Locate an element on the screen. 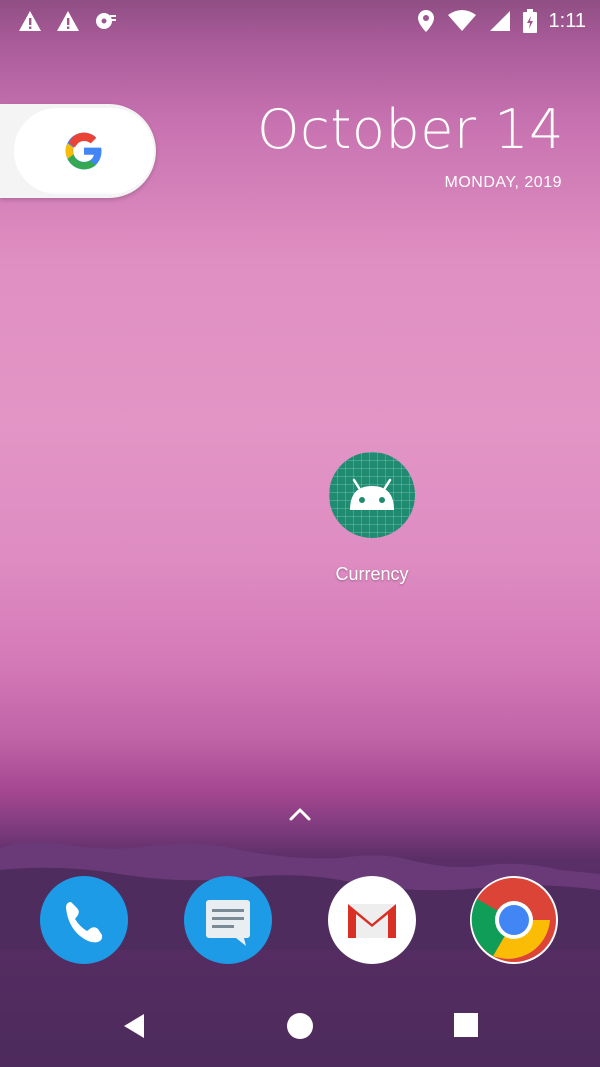 This screenshot has height=1067, width=600. dock-chrome is located at coordinates (514, 920).